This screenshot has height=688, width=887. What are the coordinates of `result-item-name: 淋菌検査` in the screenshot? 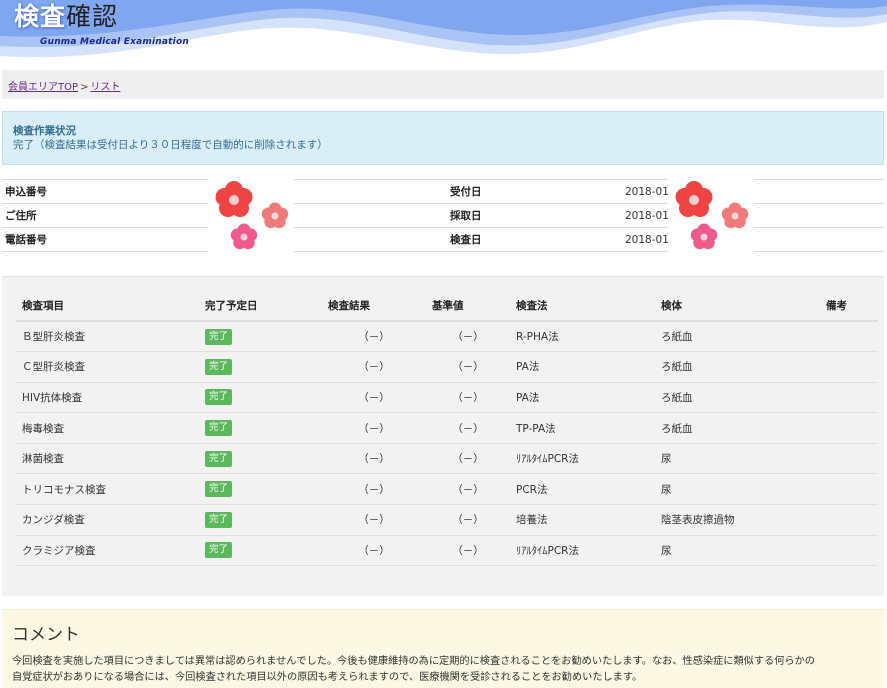 It's located at (107, 459).